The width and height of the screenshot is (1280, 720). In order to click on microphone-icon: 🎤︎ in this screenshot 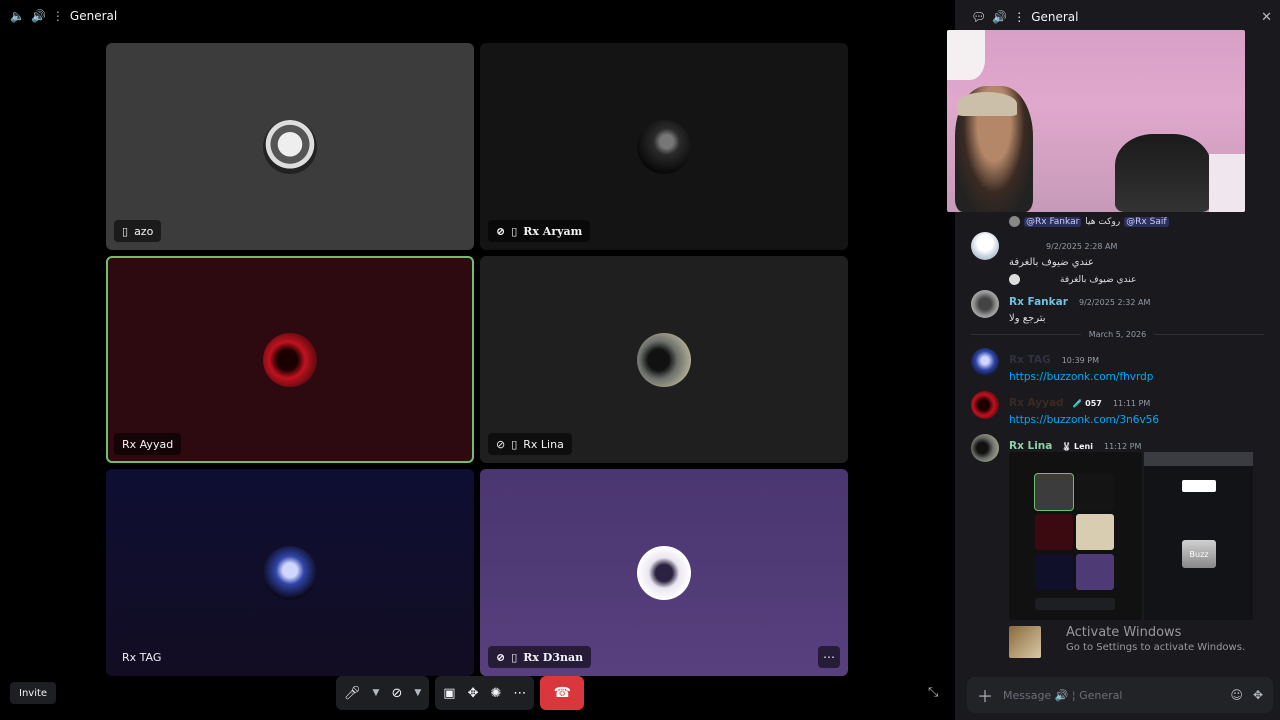, I will do `click(352, 693)`.